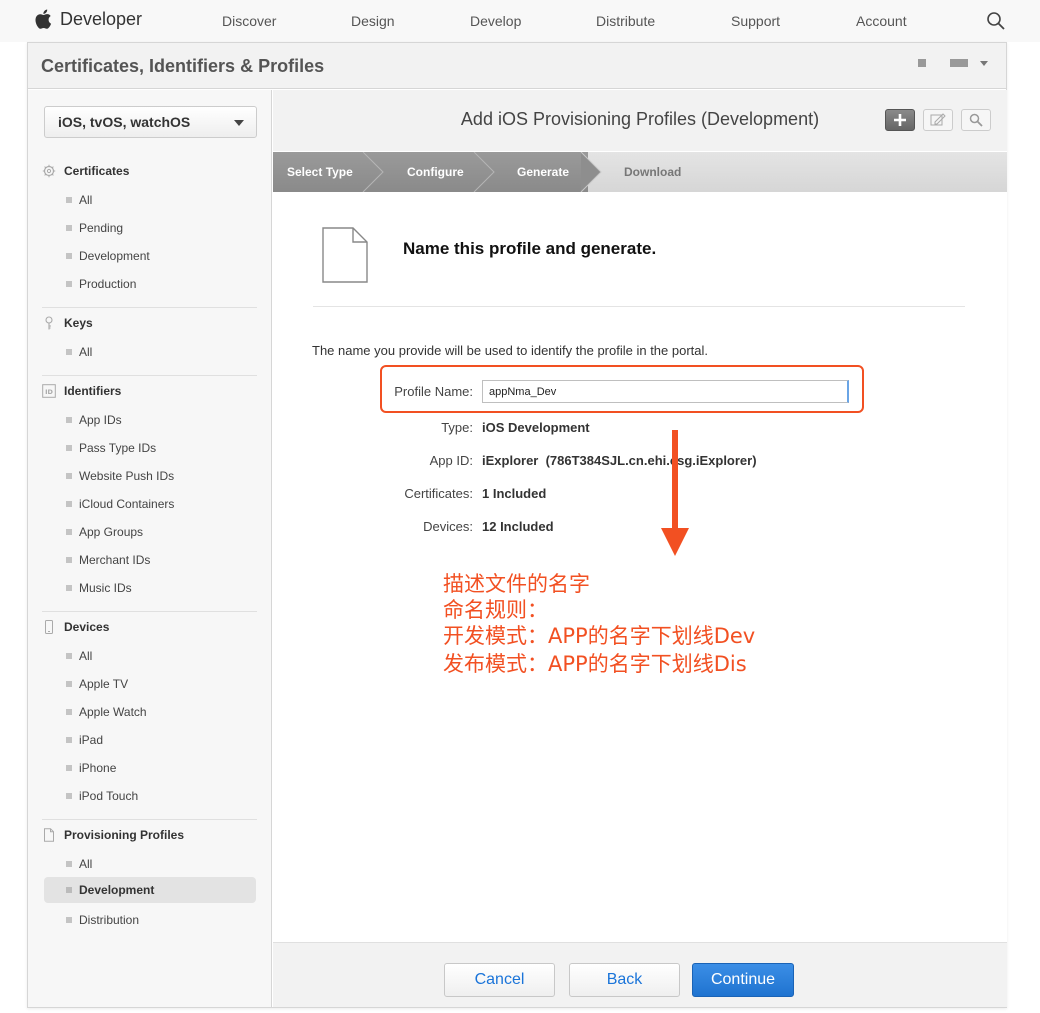 This screenshot has width=1040, height=1013. I want to click on edit-icon, so click(938, 119).